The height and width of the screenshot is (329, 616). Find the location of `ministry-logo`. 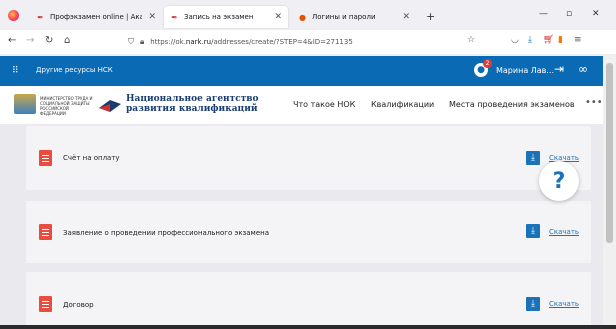

ministry-logo is located at coordinates (25, 104).